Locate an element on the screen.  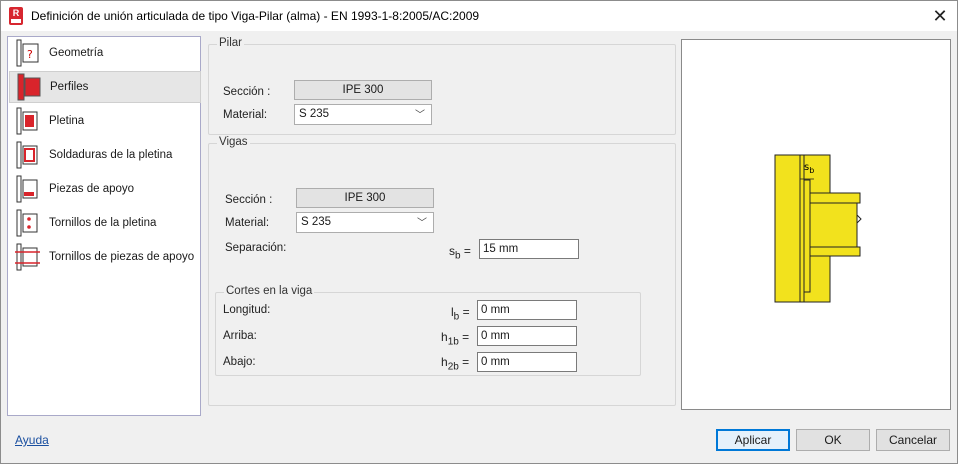
vigas-material-value: S 235 is located at coordinates (316, 222).